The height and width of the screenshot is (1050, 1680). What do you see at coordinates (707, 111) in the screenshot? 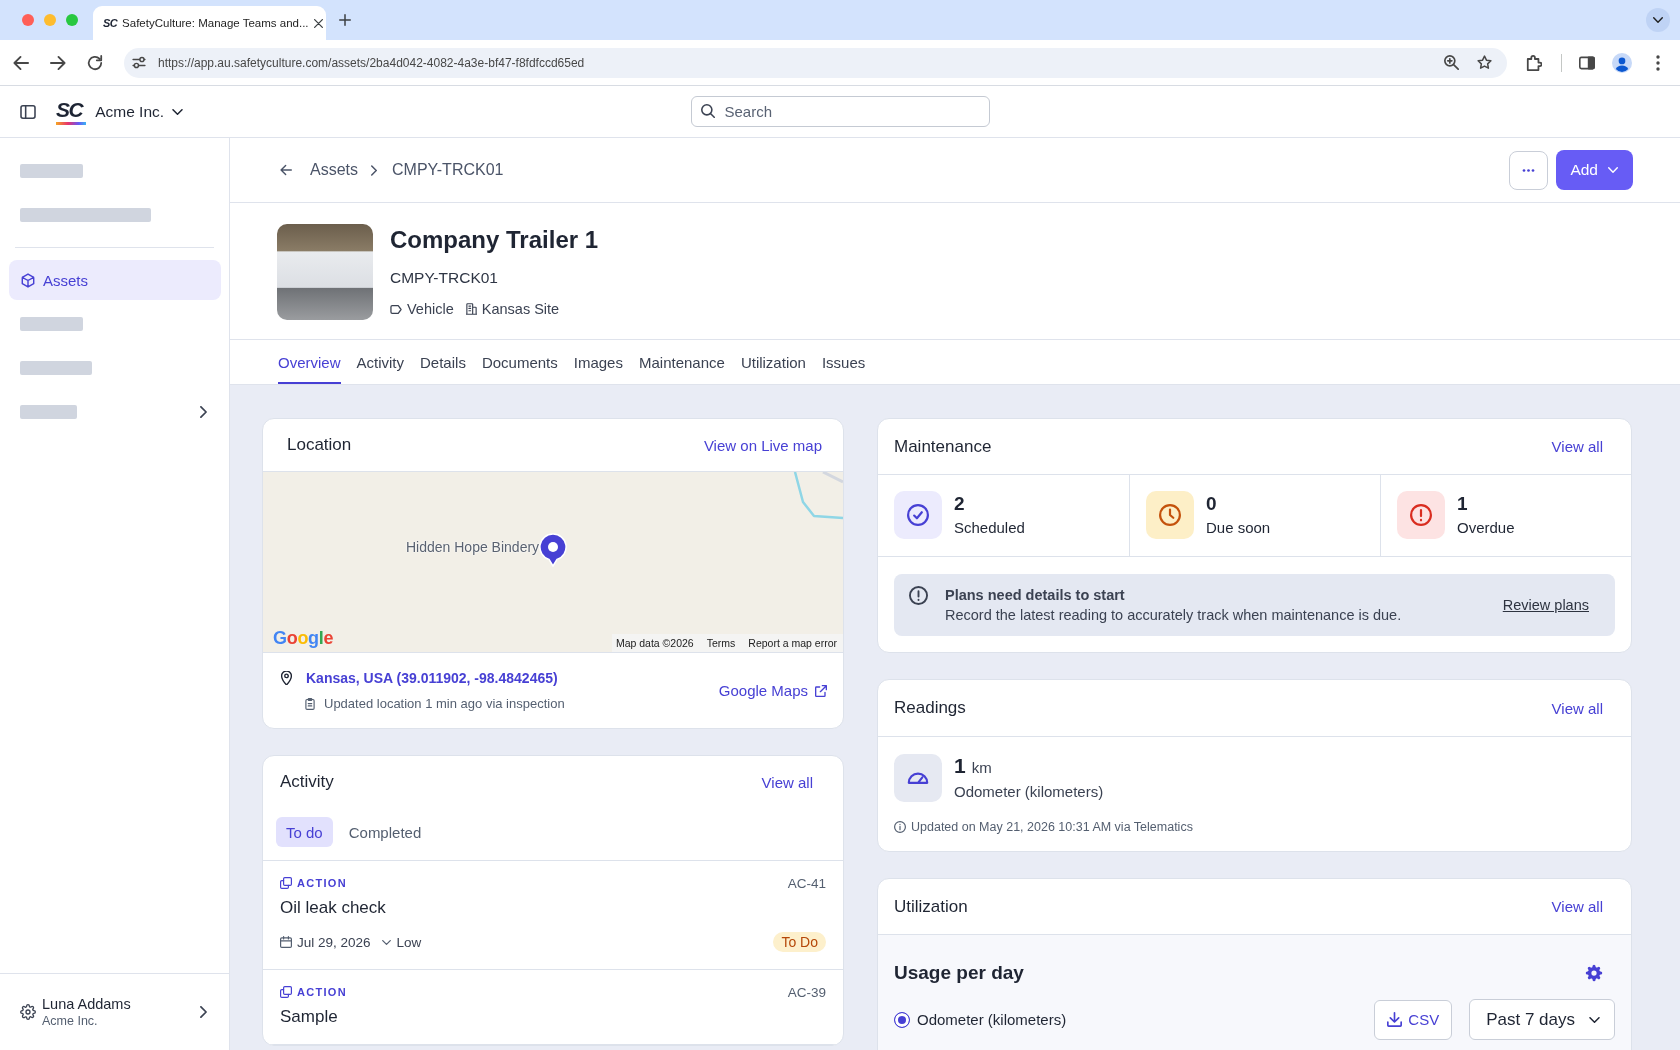
I see `search-icon` at bounding box center [707, 111].